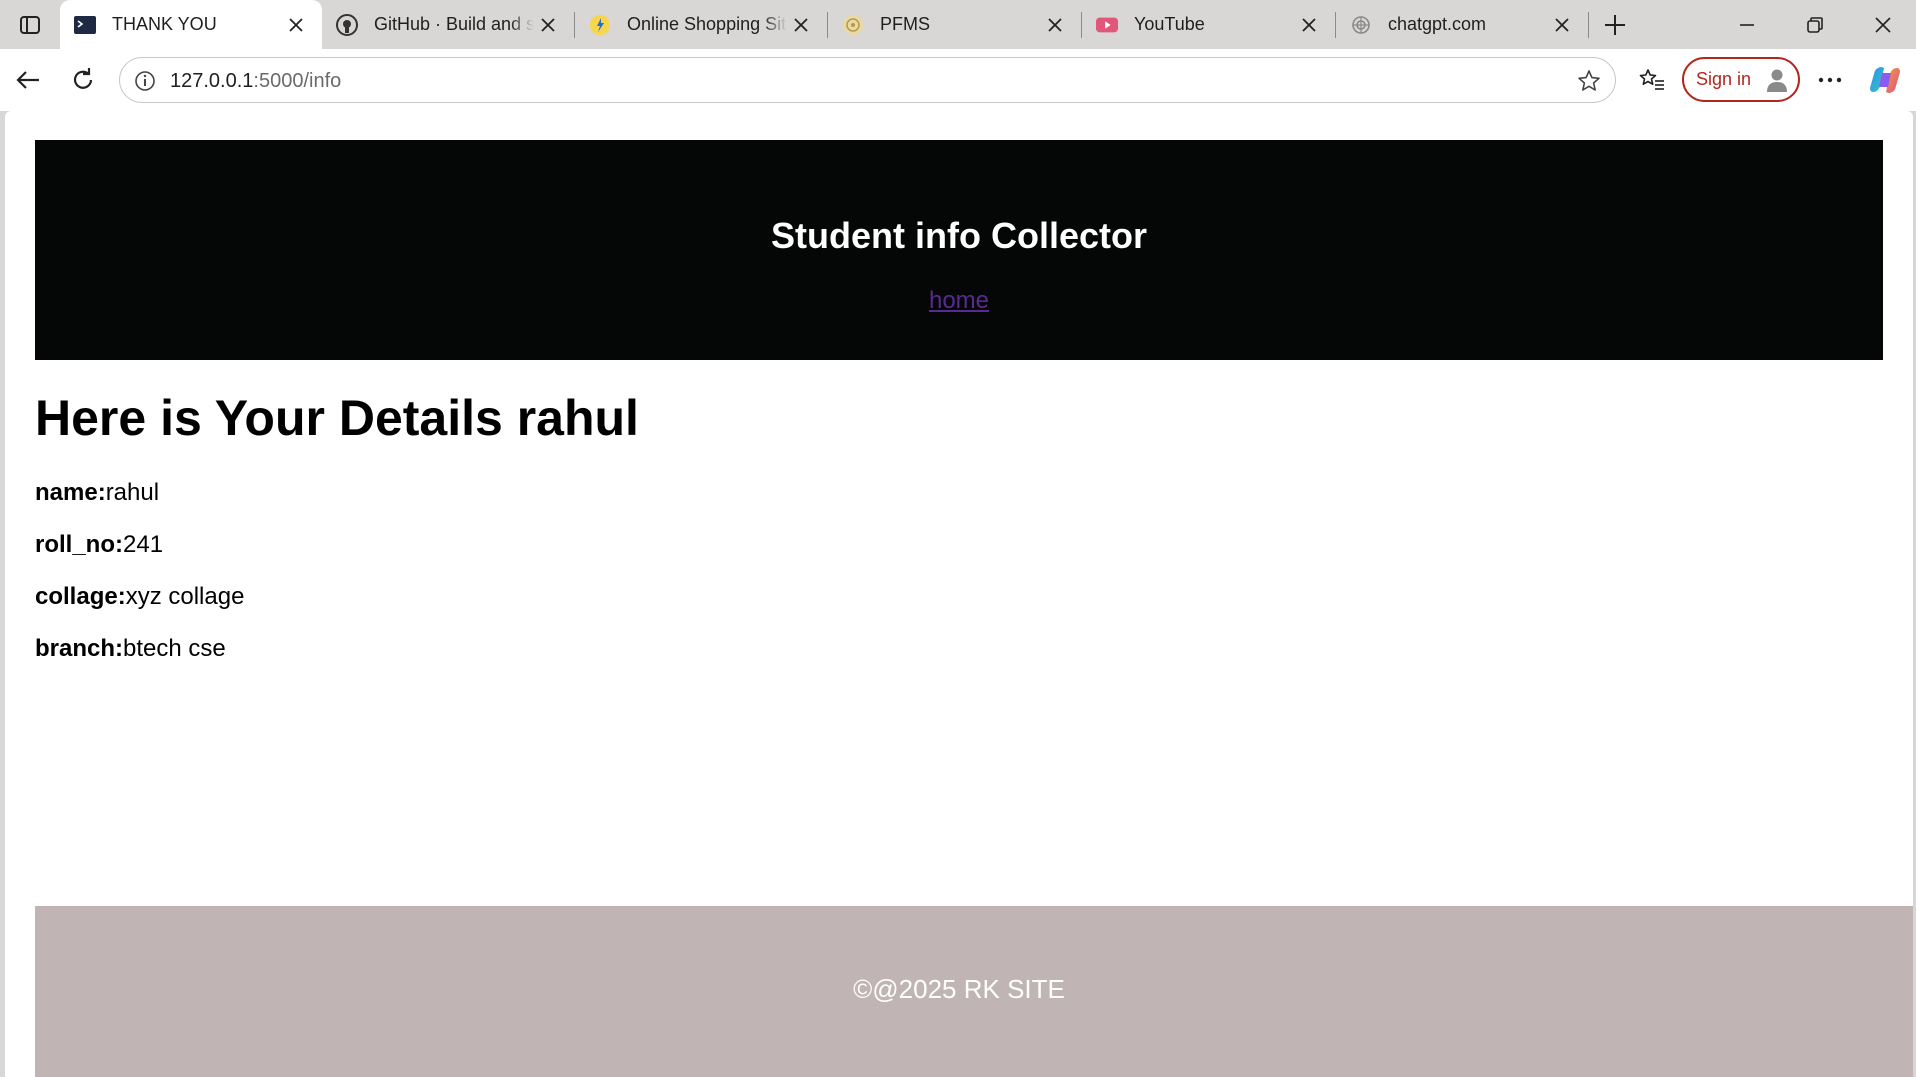 The width and height of the screenshot is (1916, 1077). What do you see at coordinates (1882, 24) in the screenshot?
I see `close-window-icon` at bounding box center [1882, 24].